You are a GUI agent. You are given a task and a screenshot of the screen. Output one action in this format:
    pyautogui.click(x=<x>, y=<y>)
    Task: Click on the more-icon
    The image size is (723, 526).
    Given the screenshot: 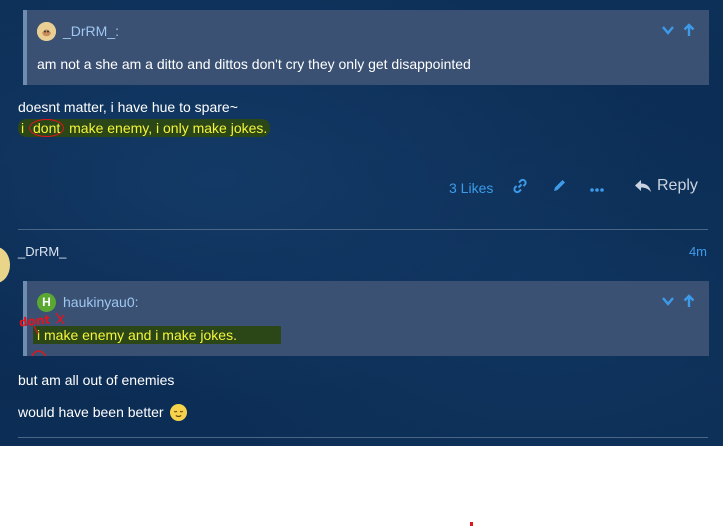 What is the action you would take?
    pyautogui.click(x=597, y=188)
    